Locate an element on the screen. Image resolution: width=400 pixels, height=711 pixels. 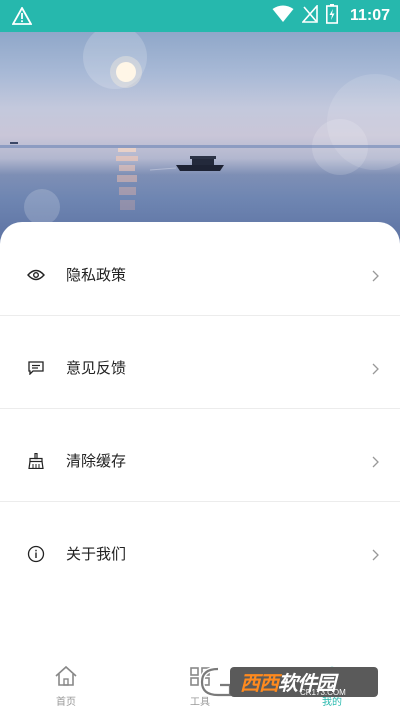
watermark-url: CR173.COM is located at coordinates (323, 692).